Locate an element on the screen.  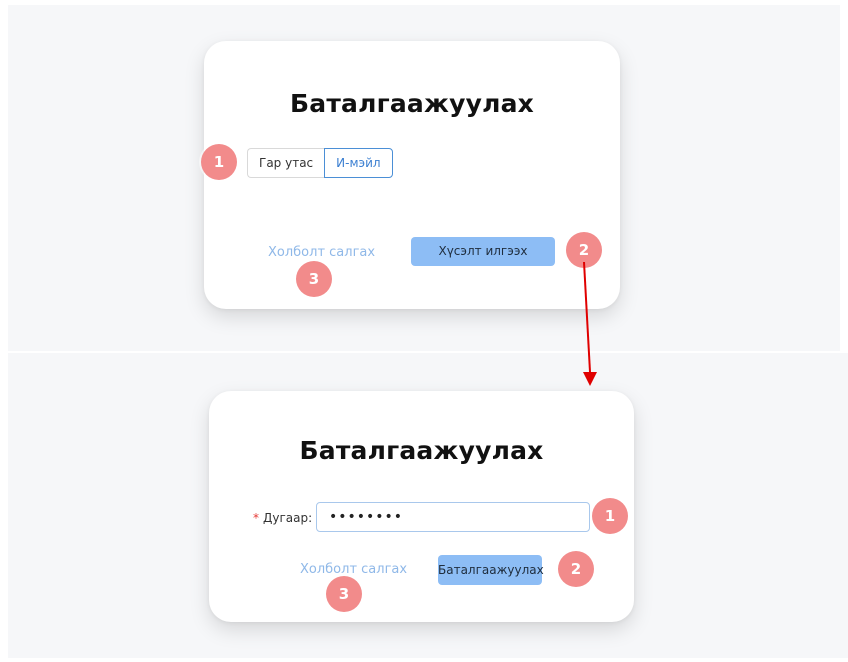
number-field-label: * Дугаар: is located at coordinates (282, 518).